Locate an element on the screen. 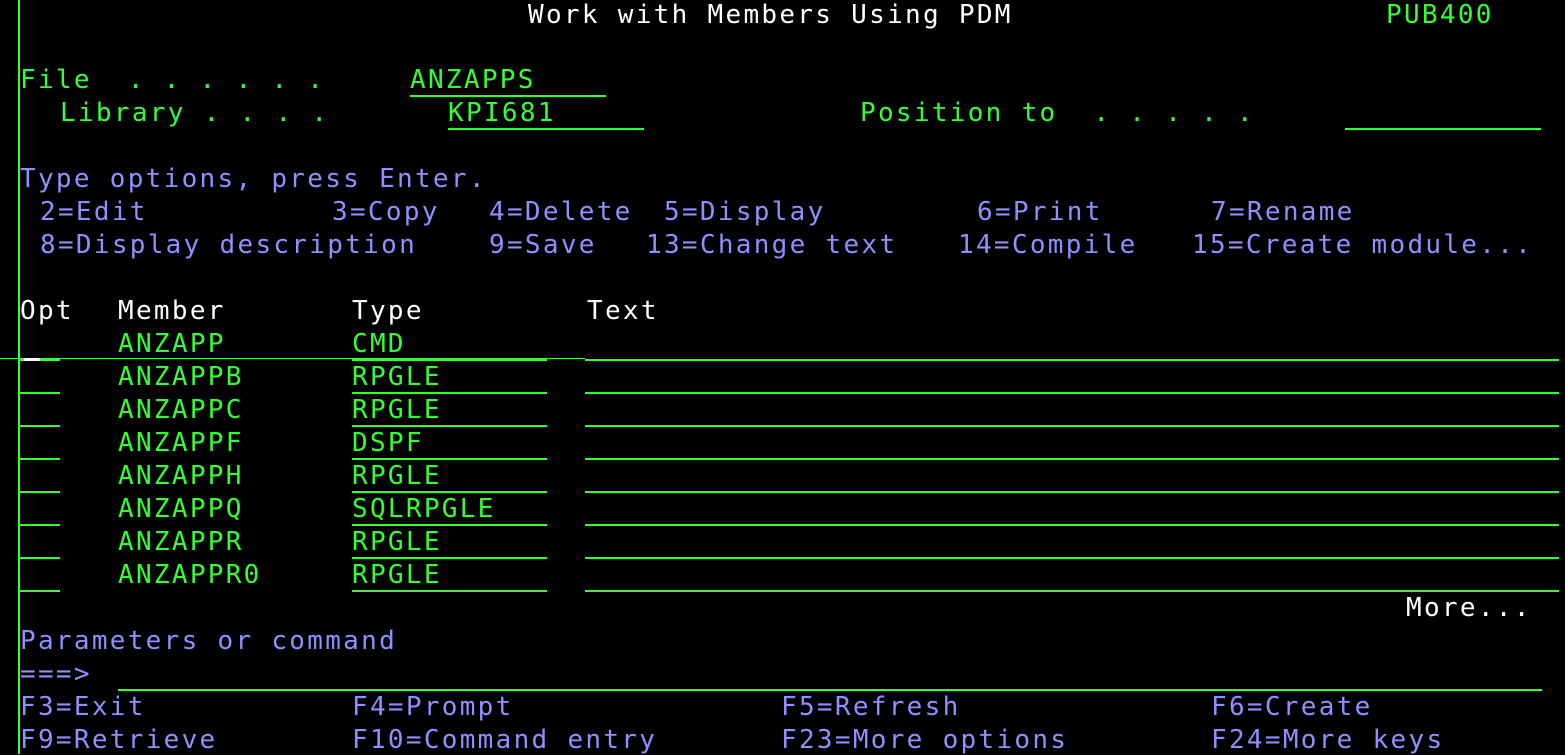  member-name: ANZAPPF is located at coordinates (181, 443).